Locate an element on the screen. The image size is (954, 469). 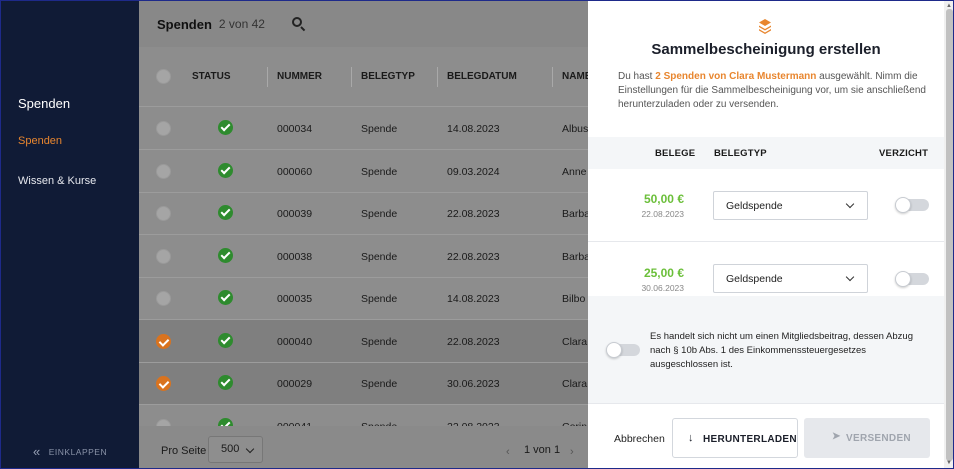
column-header-belegdatum: BELEGDATUM is located at coordinates (482, 76).